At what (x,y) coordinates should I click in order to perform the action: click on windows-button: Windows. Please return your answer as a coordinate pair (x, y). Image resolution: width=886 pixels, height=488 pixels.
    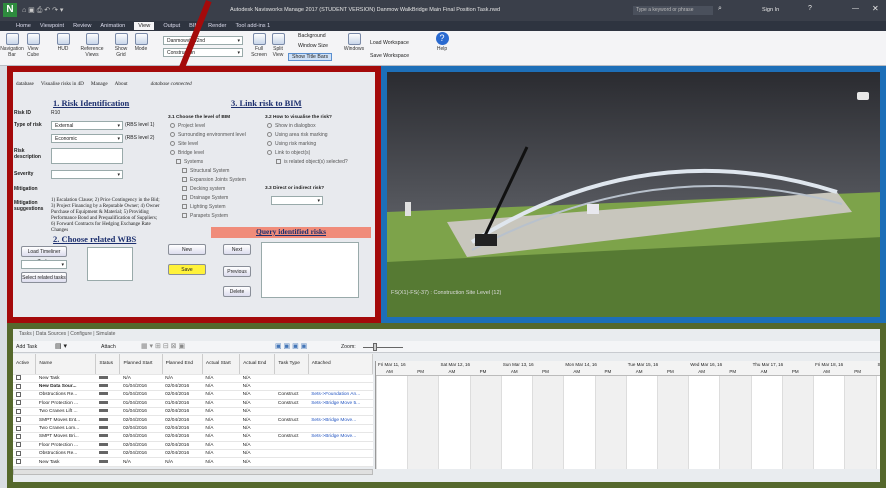
    Looking at the image, I should click on (354, 42).